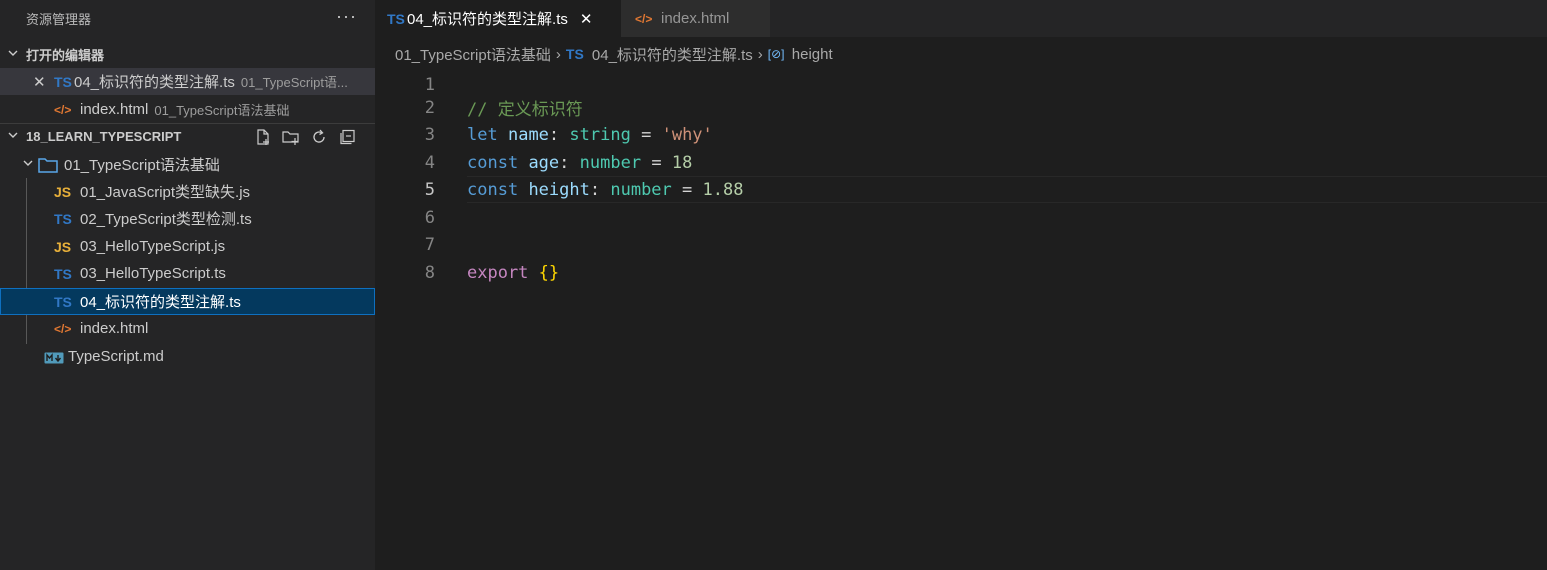  What do you see at coordinates (544, 162) in the screenshot?
I see `code-identifier: age` at bounding box center [544, 162].